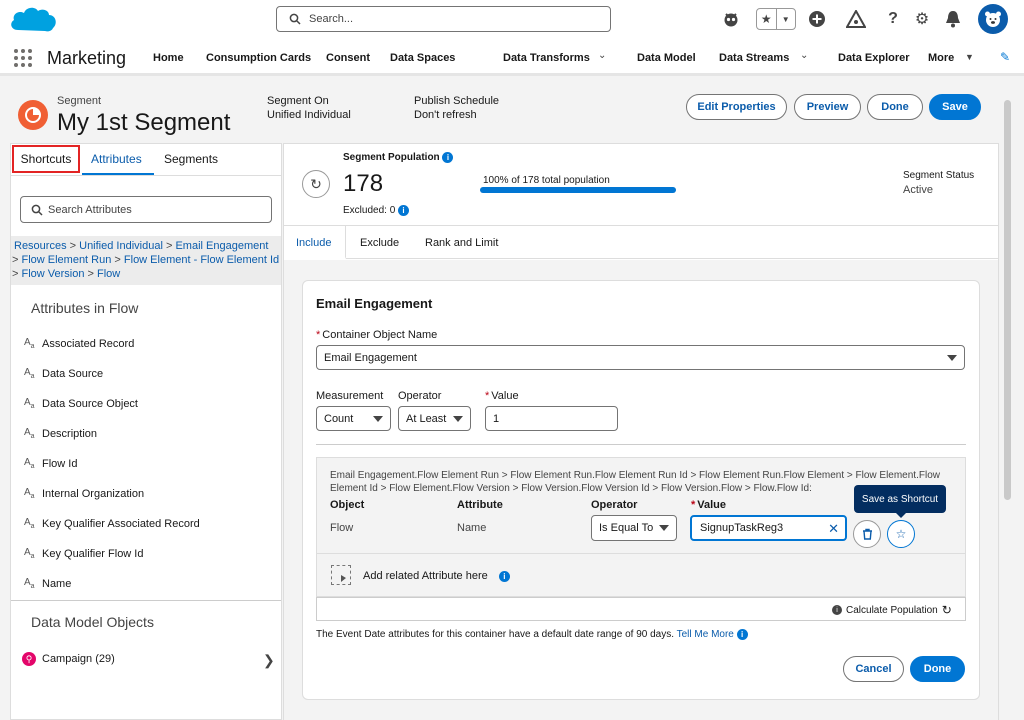  I want to click on einstein-icon, so click(731, 19).